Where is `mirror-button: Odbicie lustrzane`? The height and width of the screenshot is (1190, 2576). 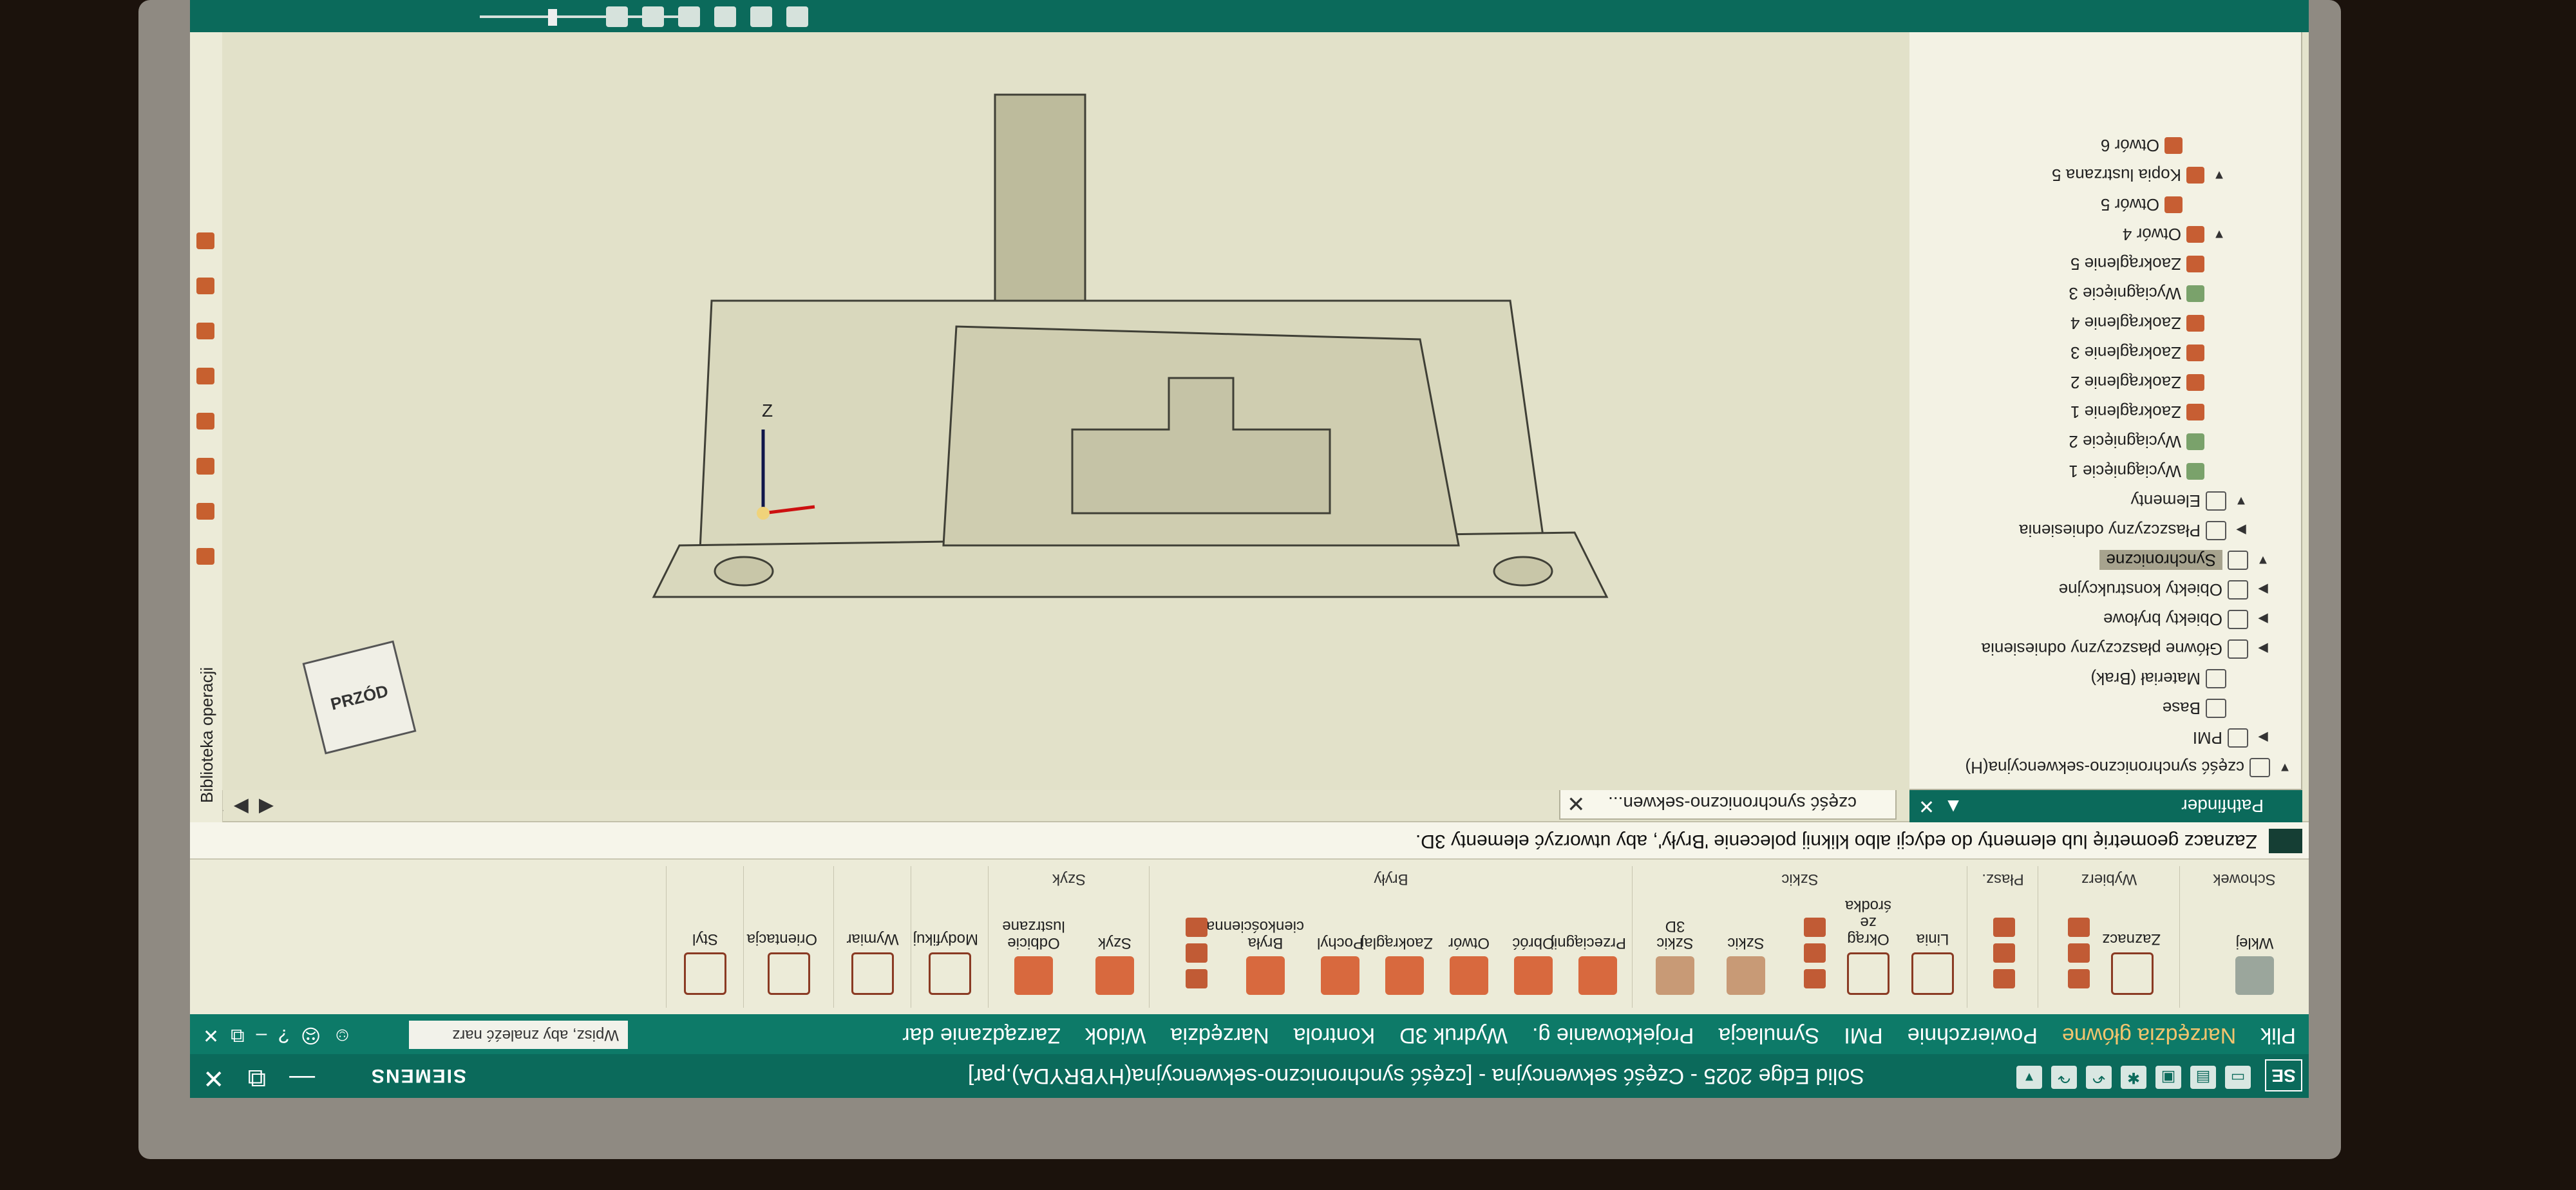
mirror-button: Odbicie lustrzane is located at coordinates (1033, 956).